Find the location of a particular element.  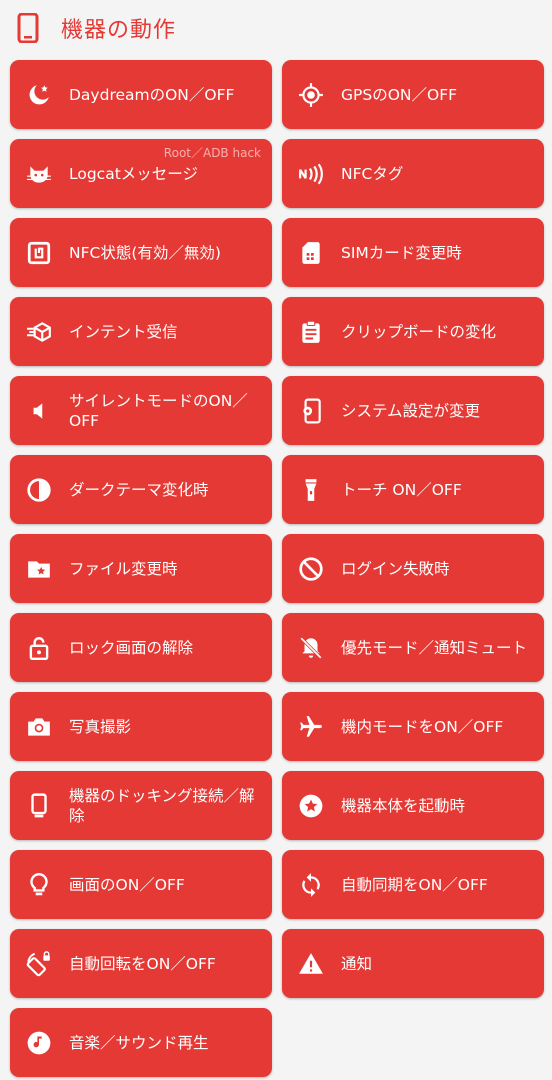

speaker-icon is located at coordinates (39, 411).